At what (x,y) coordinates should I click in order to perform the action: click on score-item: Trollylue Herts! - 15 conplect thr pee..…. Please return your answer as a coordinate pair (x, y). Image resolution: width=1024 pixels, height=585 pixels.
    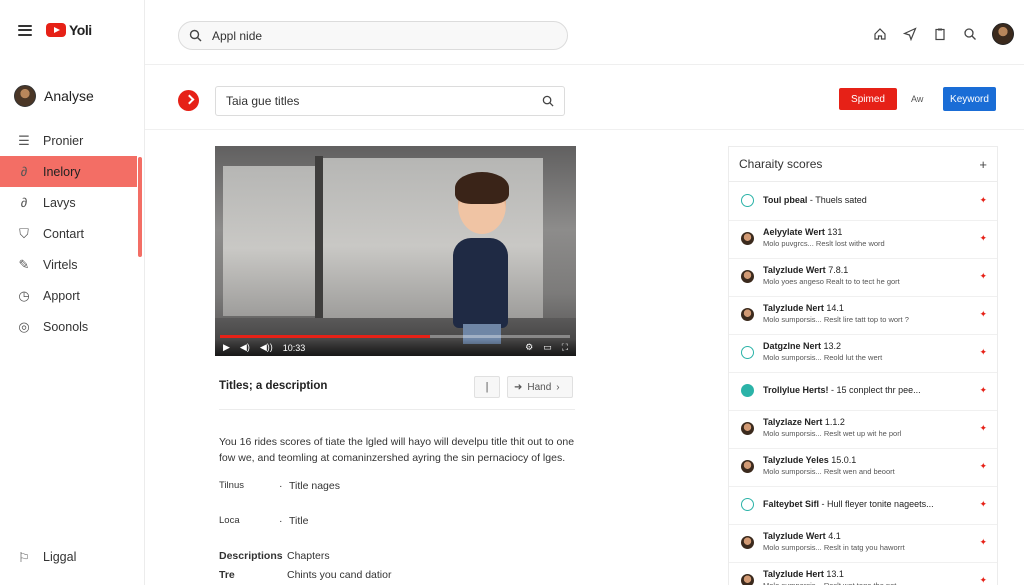
    Looking at the image, I should click on (863, 392).